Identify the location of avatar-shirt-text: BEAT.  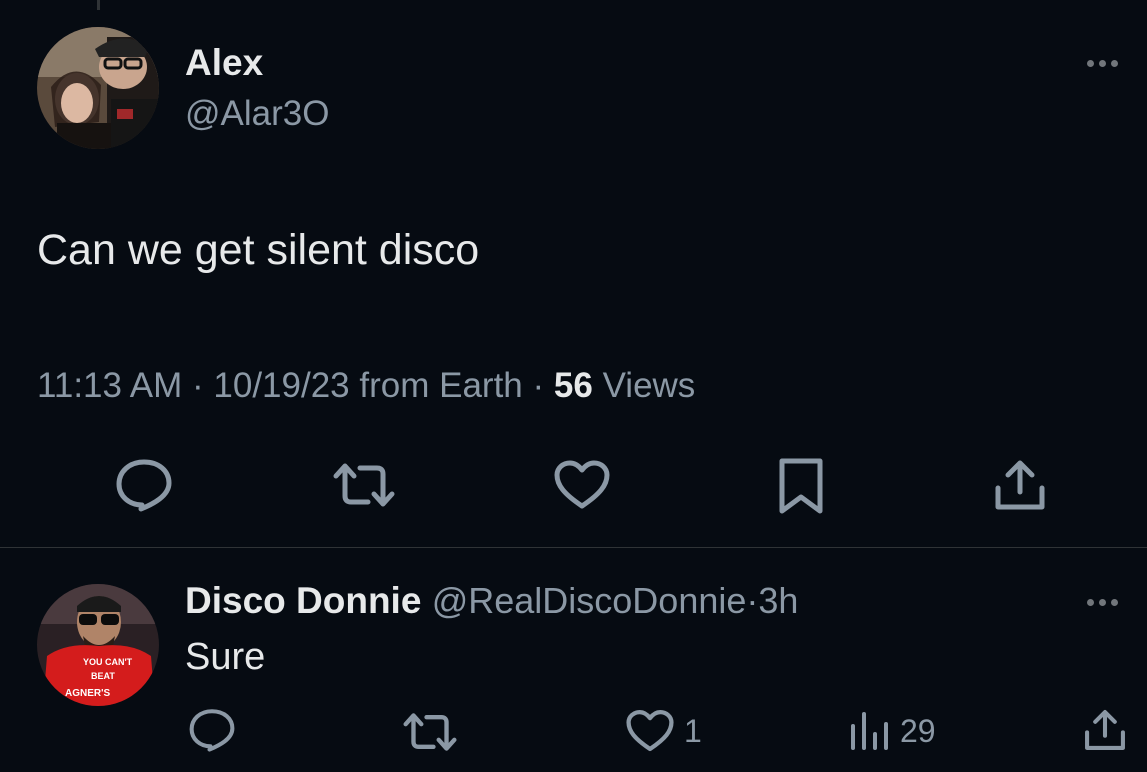
(103, 676).